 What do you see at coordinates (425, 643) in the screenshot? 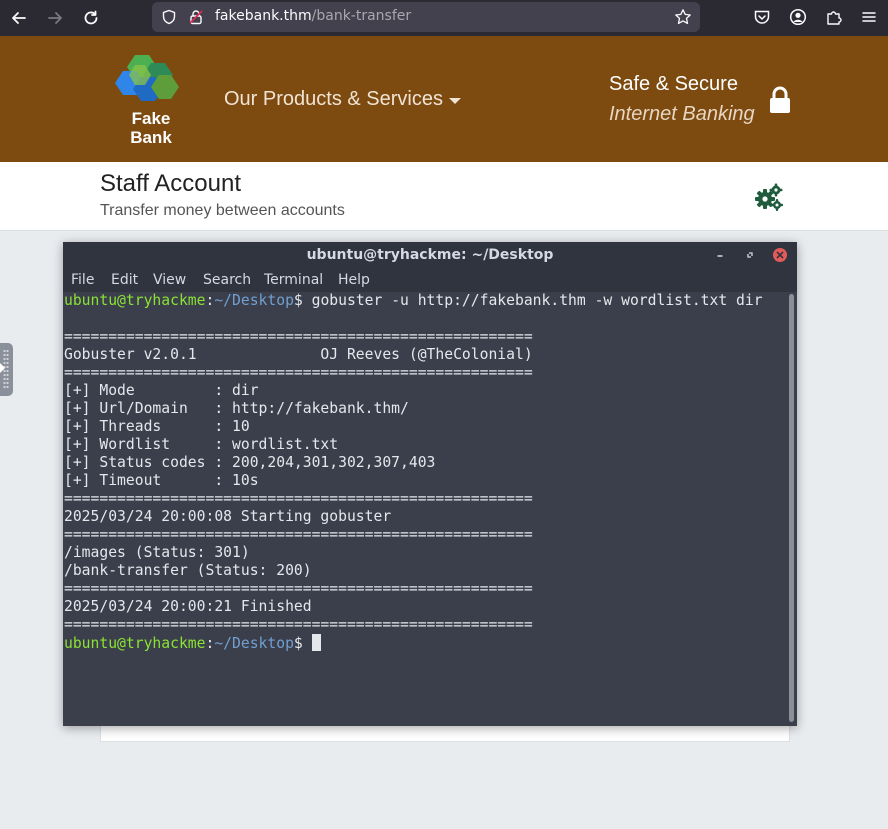
I see `current-prompt-line: ubuntu@tryhackme:~/Desktop$` at bounding box center [425, 643].